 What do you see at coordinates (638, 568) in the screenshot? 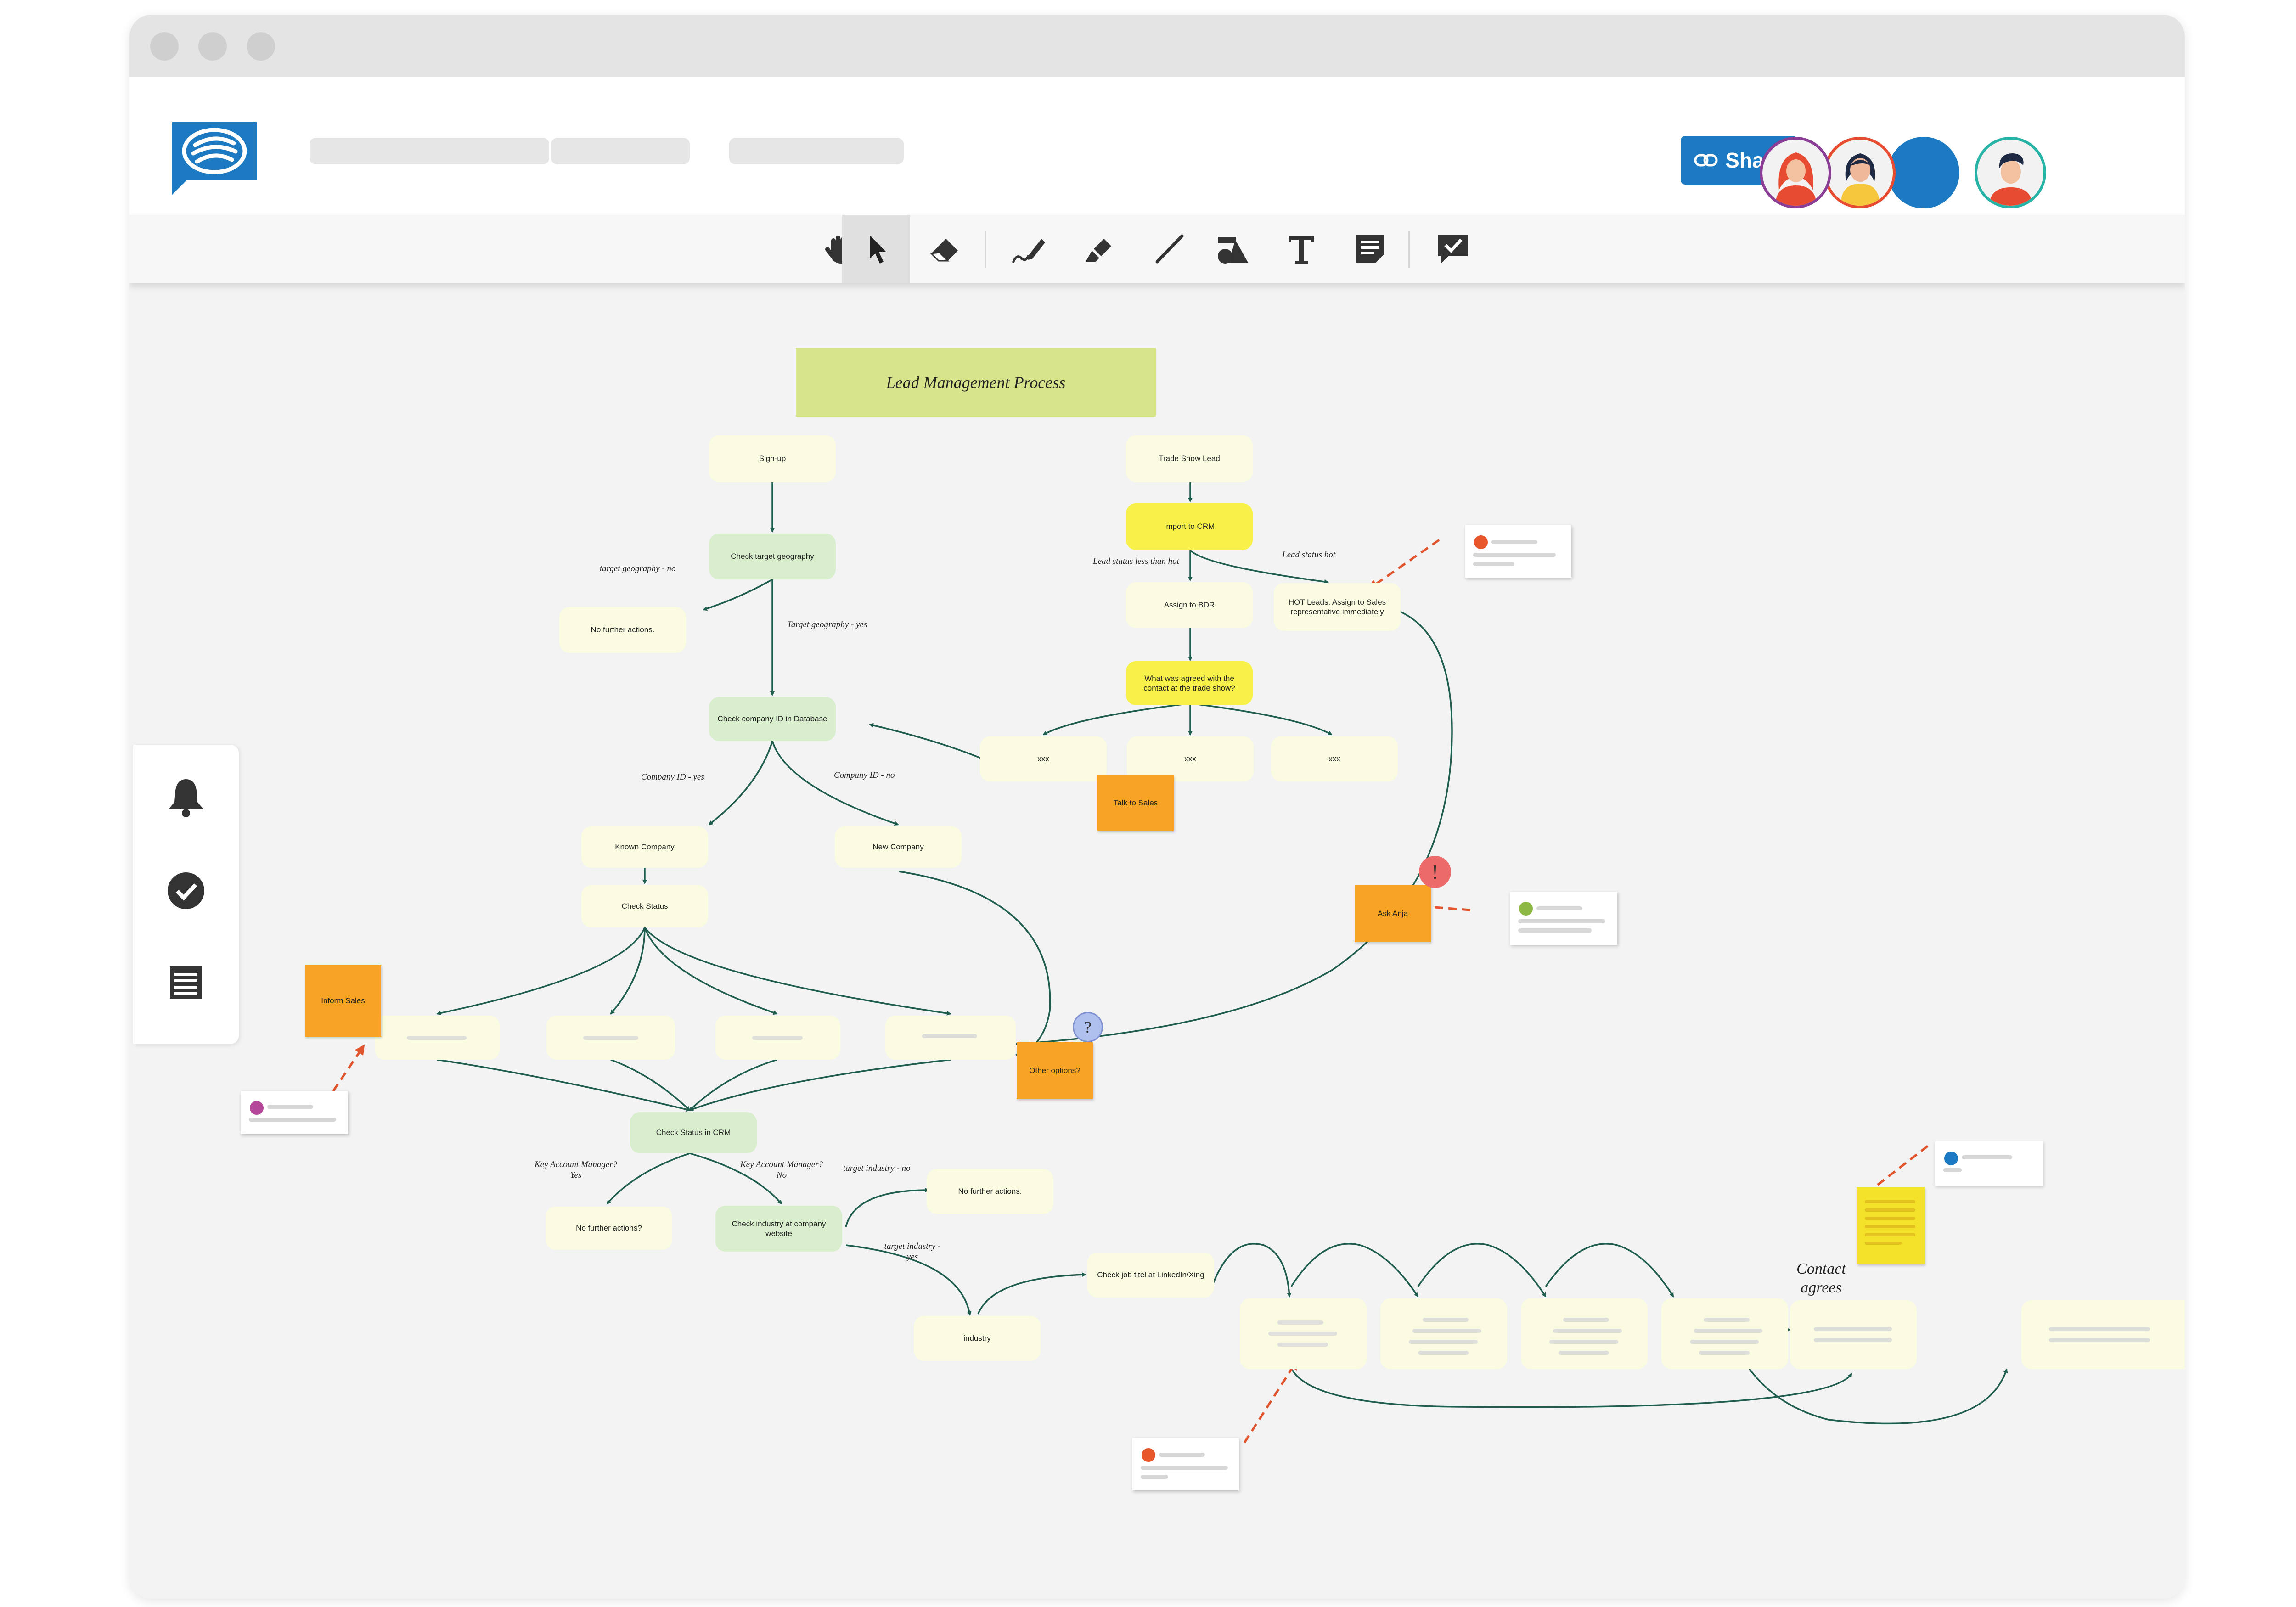
I see `label-geo-no: target geography - no` at bounding box center [638, 568].